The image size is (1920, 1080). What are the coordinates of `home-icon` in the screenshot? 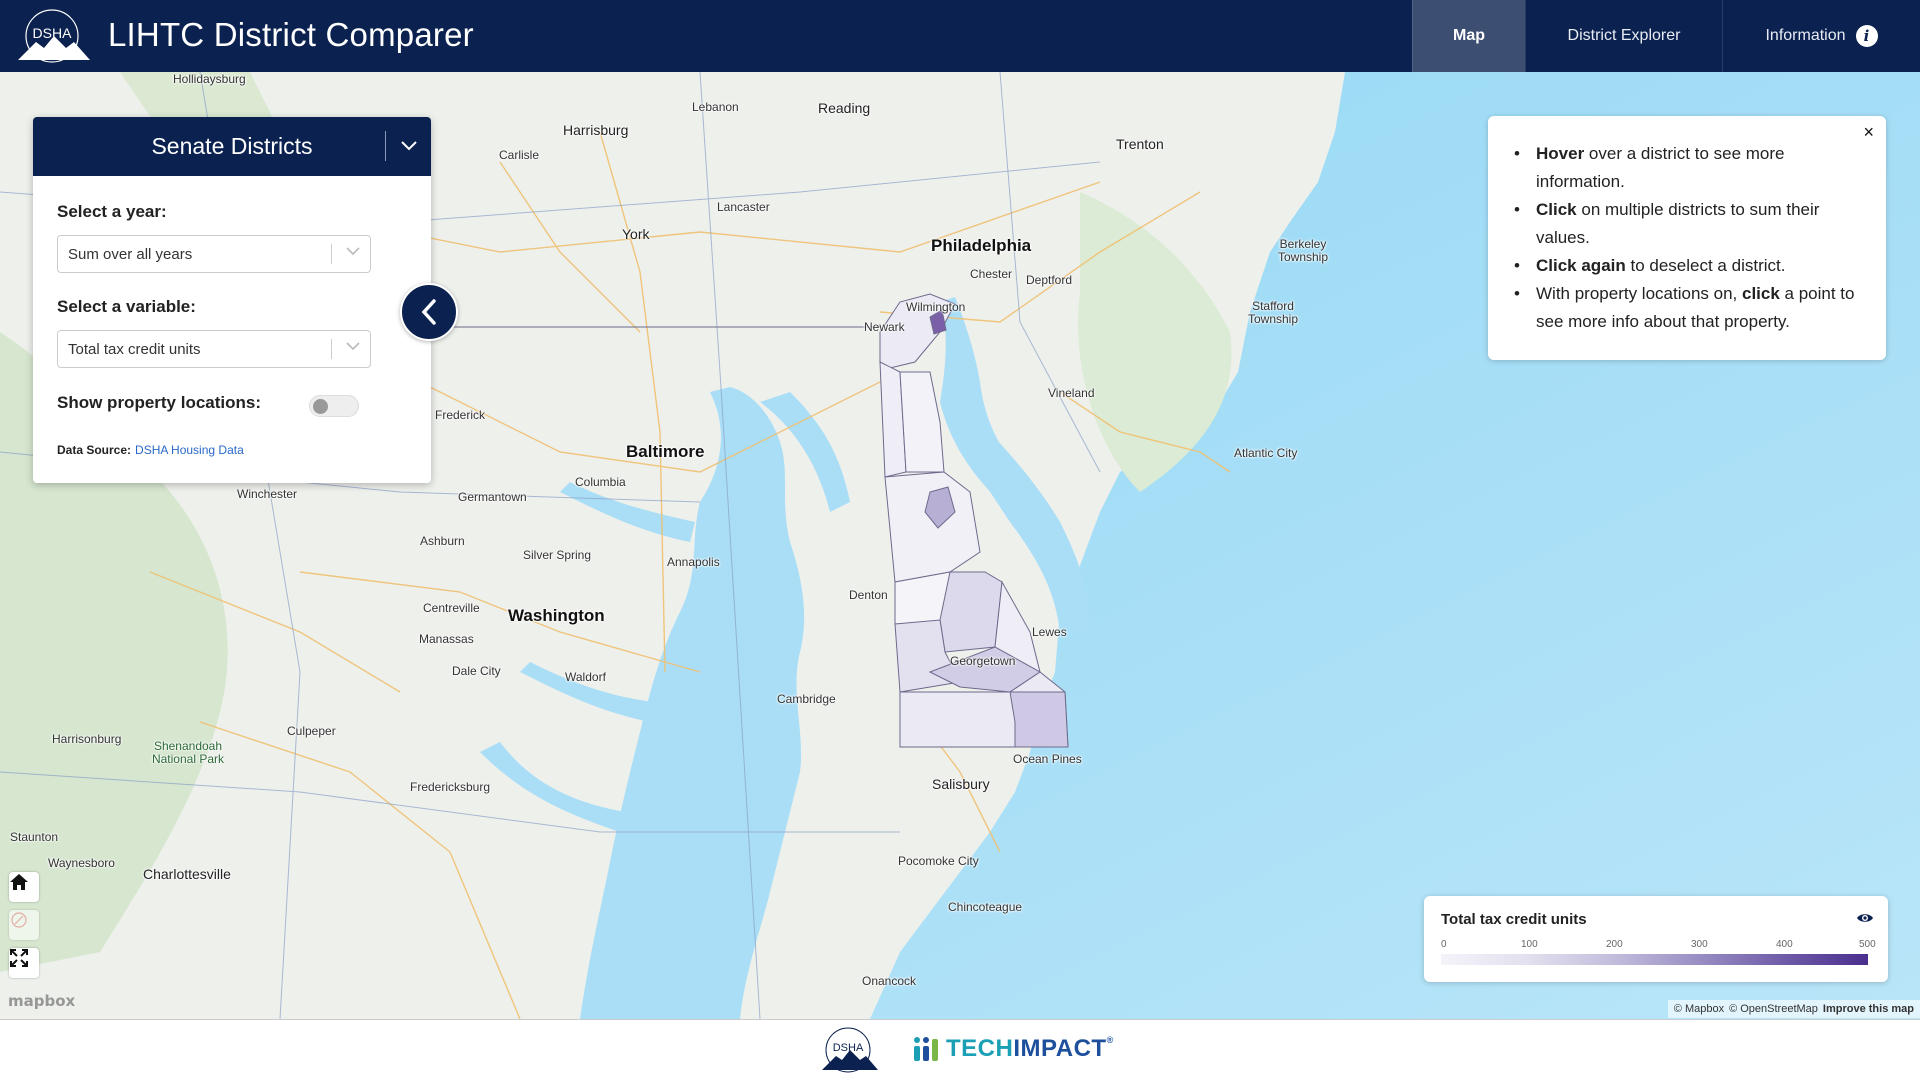 It's located at (19, 882).